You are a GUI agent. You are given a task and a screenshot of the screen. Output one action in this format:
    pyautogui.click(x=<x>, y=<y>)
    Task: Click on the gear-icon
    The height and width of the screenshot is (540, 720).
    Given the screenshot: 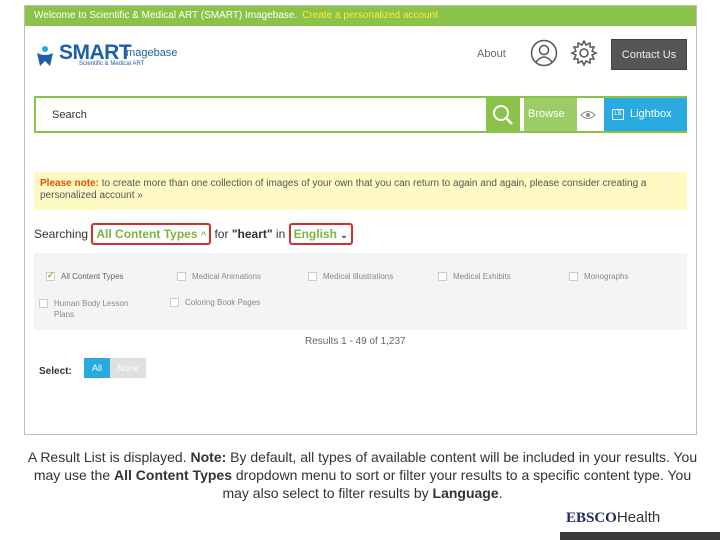 What is the action you would take?
    pyautogui.click(x=584, y=53)
    